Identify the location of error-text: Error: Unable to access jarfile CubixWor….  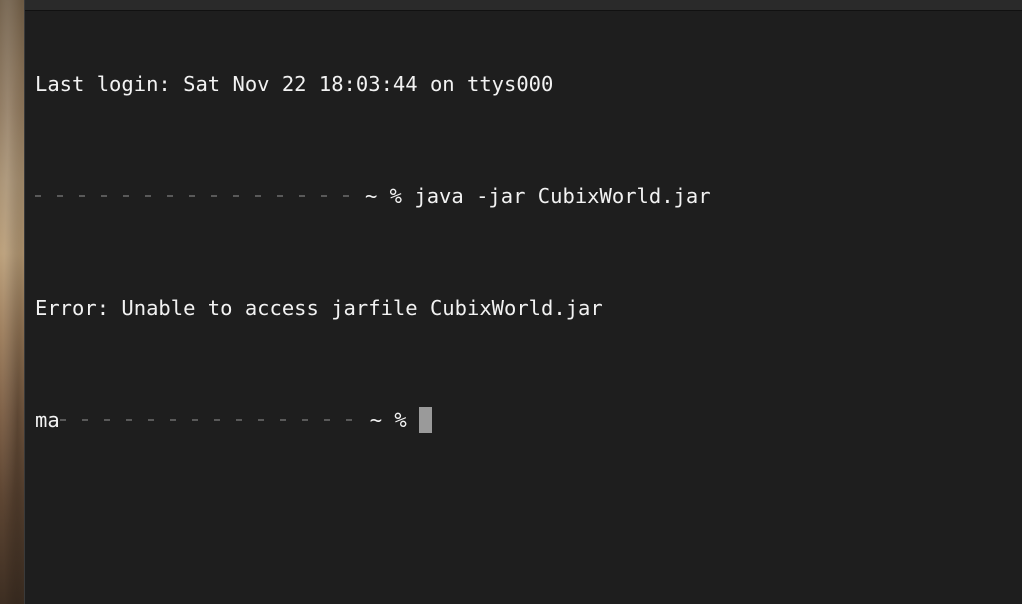
(319, 308).